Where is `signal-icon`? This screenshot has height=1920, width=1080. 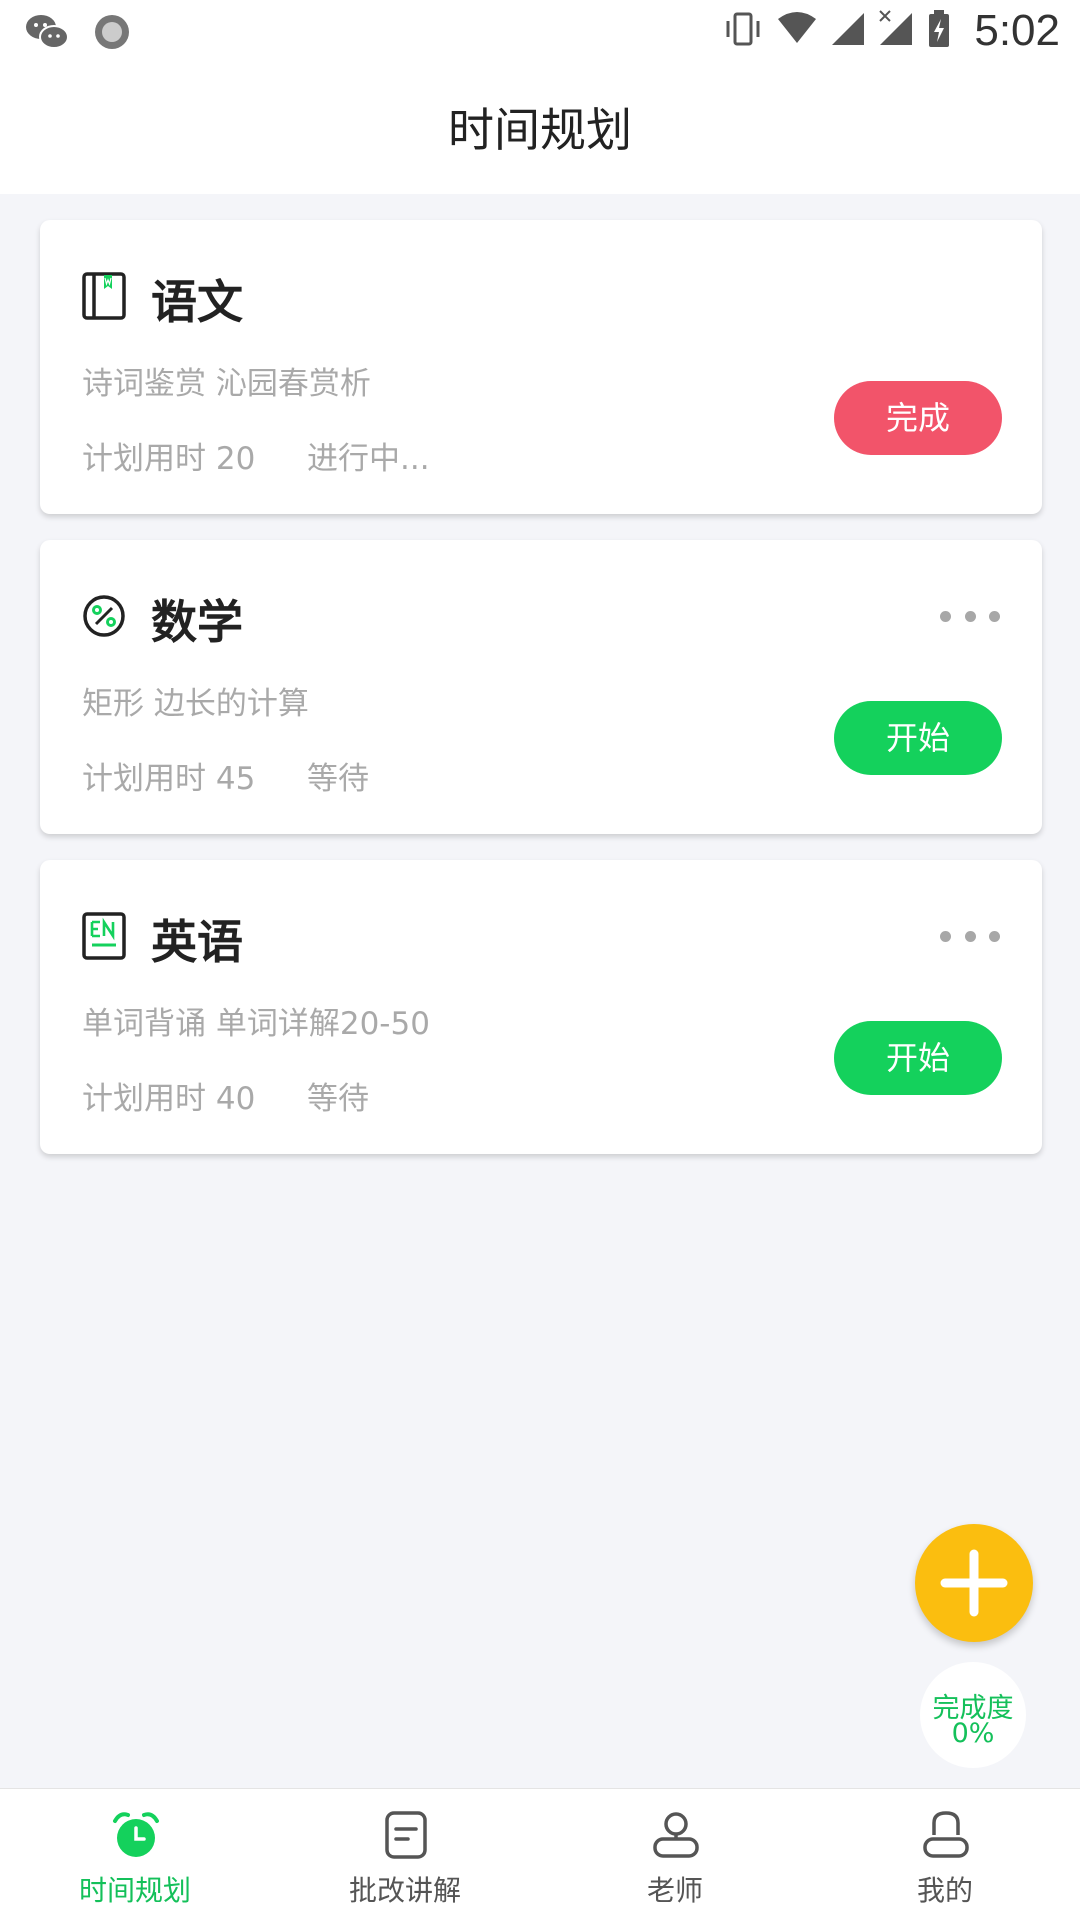 signal-icon is located at coordinates (848, 31).